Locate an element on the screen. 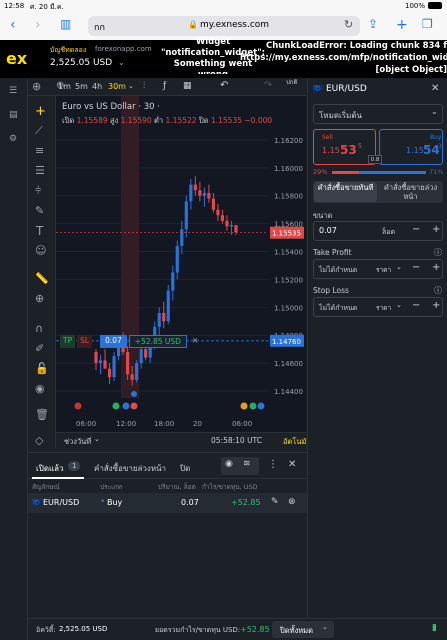 The width and height of the screenshot is (447, 640). forward-icon: › is located at coordinates (38, 25).